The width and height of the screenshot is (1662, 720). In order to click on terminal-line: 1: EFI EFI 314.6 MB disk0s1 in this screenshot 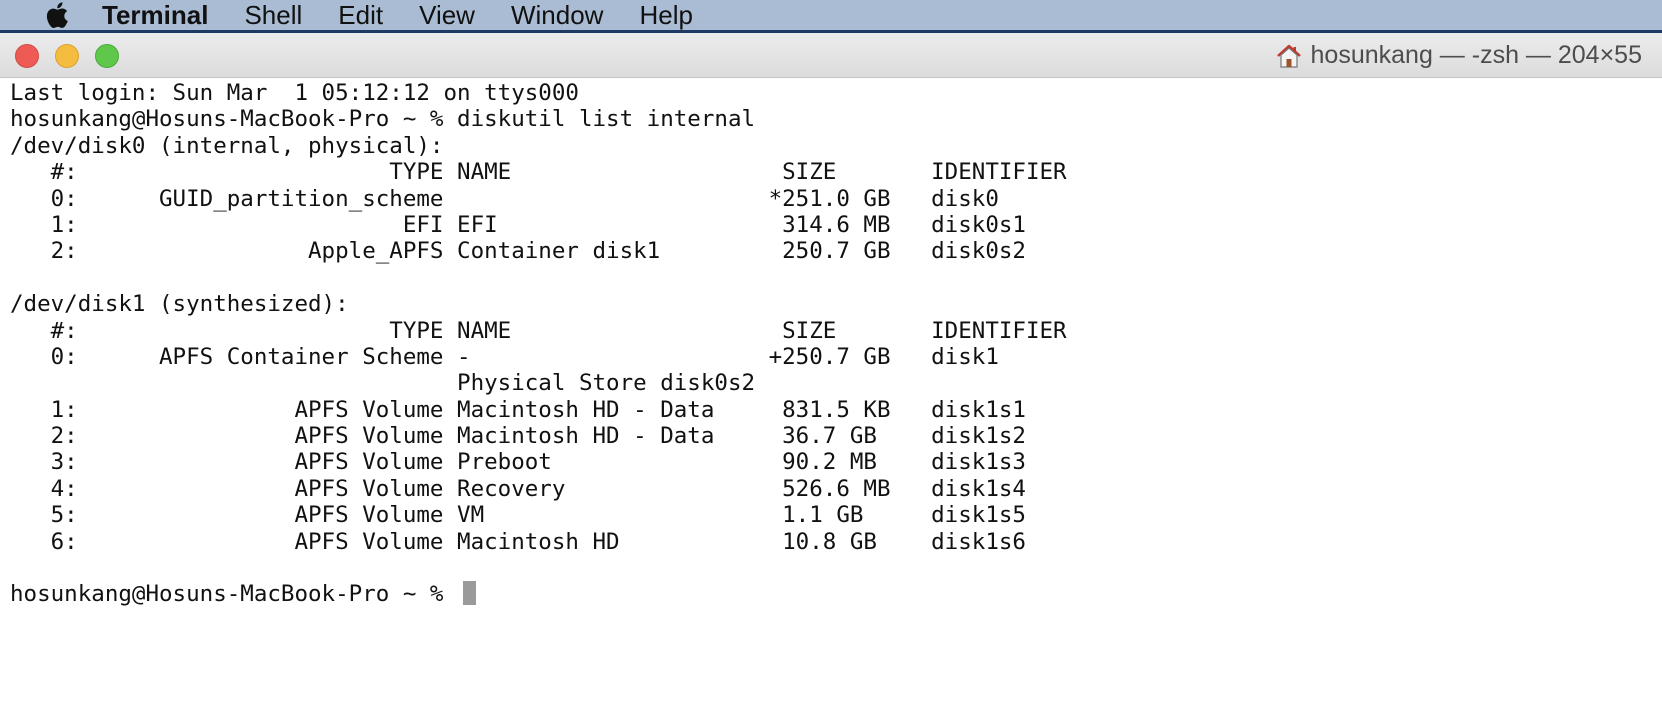, I will do `click(518, 224)`.